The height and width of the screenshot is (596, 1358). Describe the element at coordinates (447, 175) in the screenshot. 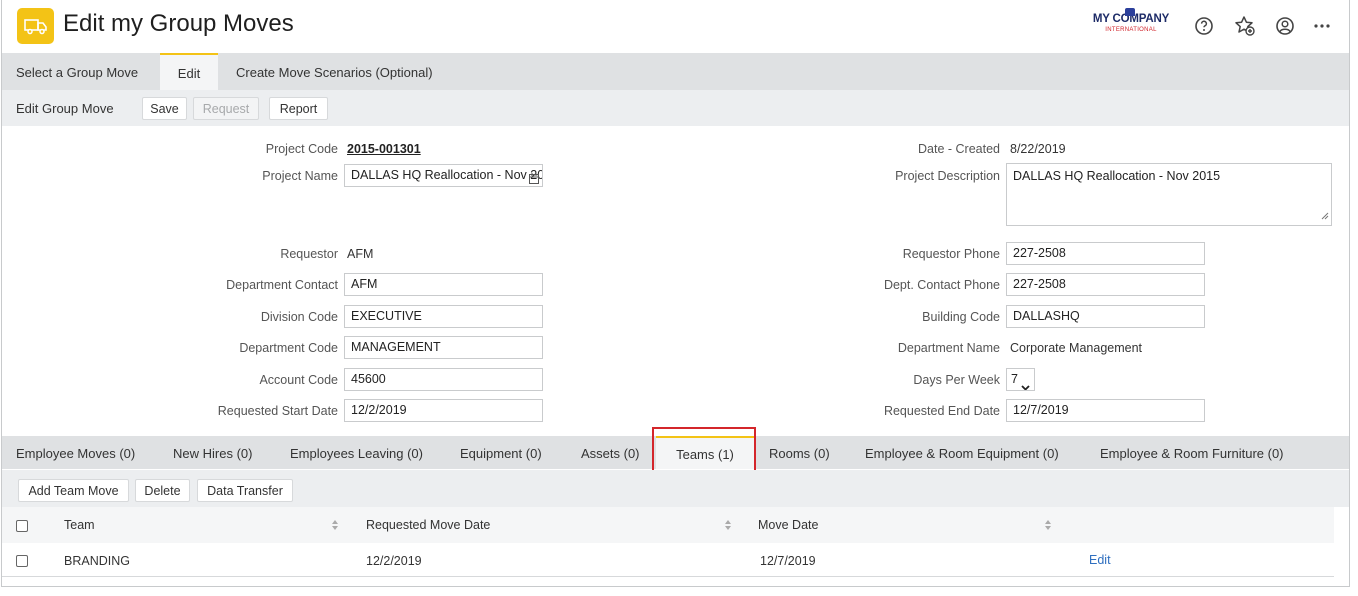

I see `project-name-value: DALLAS HQ Reallocation - Nov 2015` at that location.